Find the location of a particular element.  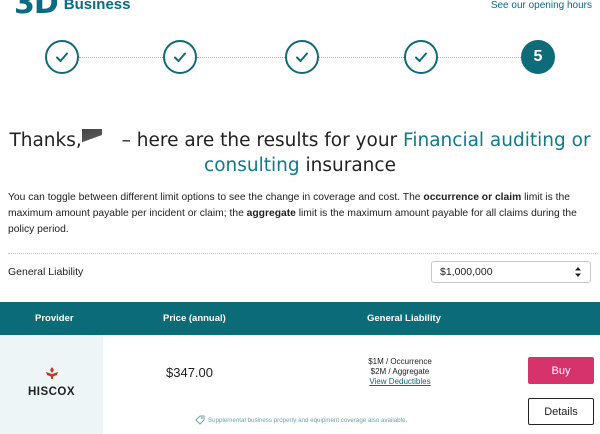

step-5-current: 5 is located at coordinates (538, 57).